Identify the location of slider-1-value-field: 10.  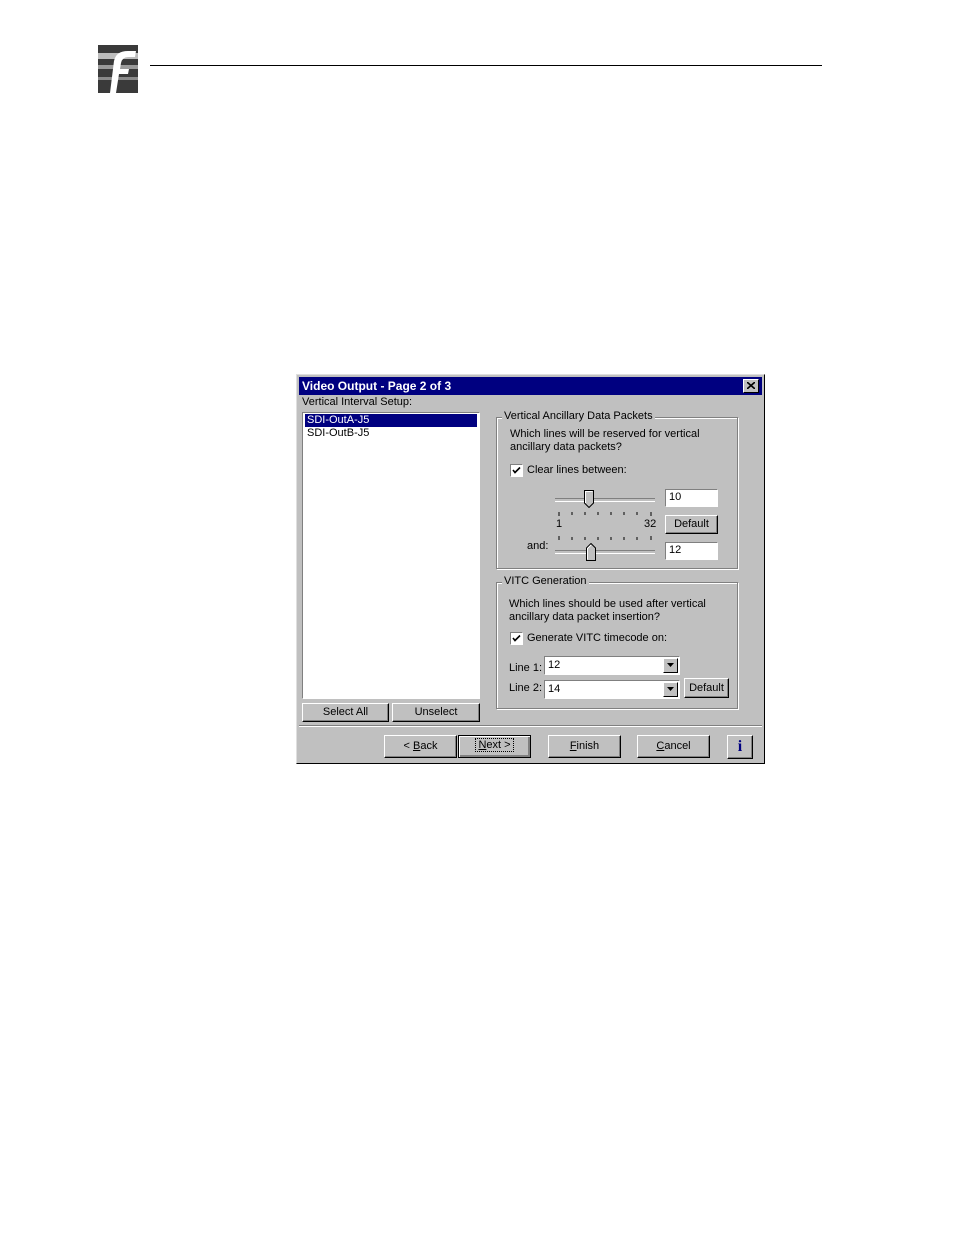
(691, 498).